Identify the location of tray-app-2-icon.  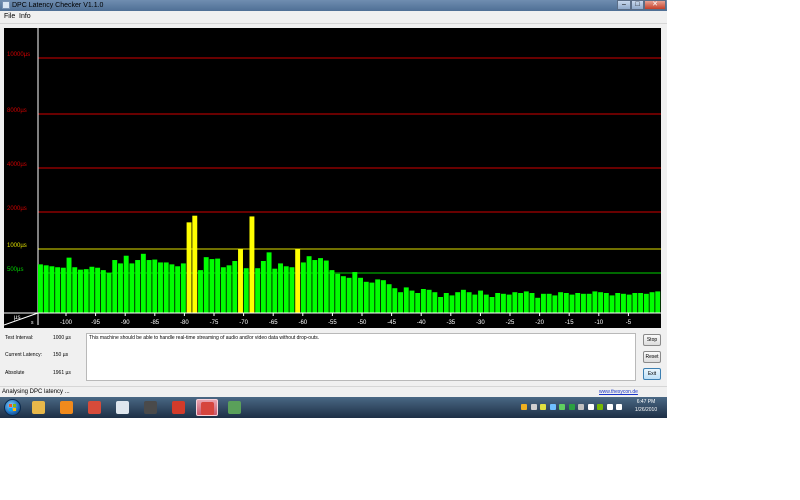
(533, 407).